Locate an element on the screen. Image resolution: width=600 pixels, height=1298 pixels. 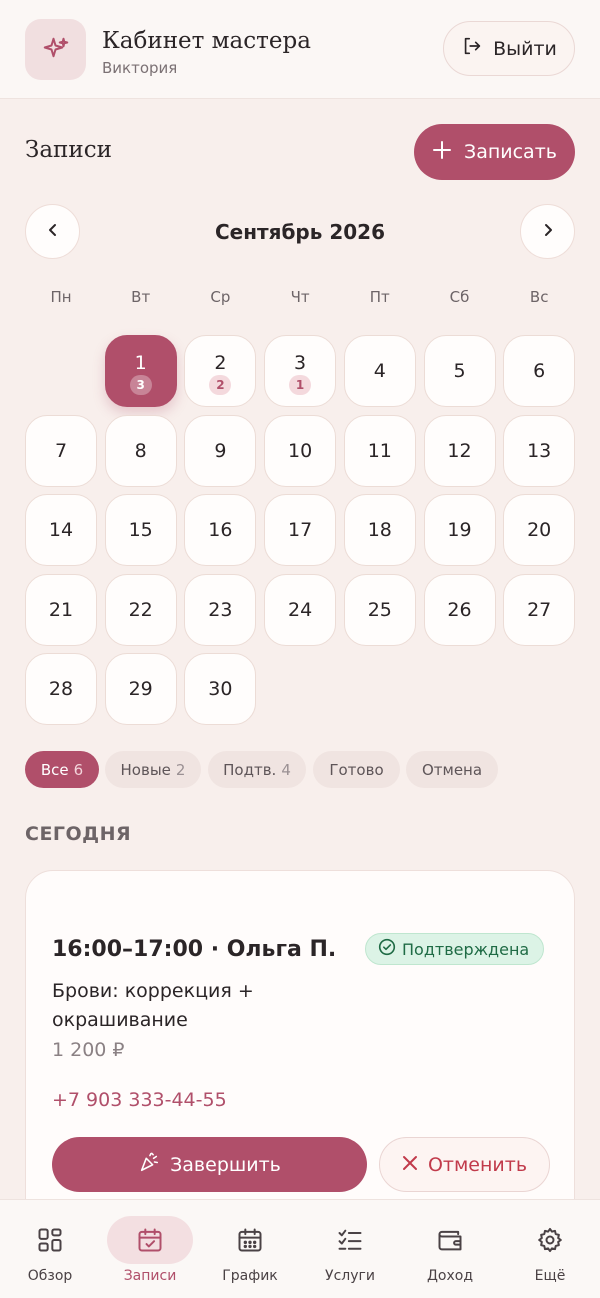
day-number: 27 is located at coordinates (539, 609).